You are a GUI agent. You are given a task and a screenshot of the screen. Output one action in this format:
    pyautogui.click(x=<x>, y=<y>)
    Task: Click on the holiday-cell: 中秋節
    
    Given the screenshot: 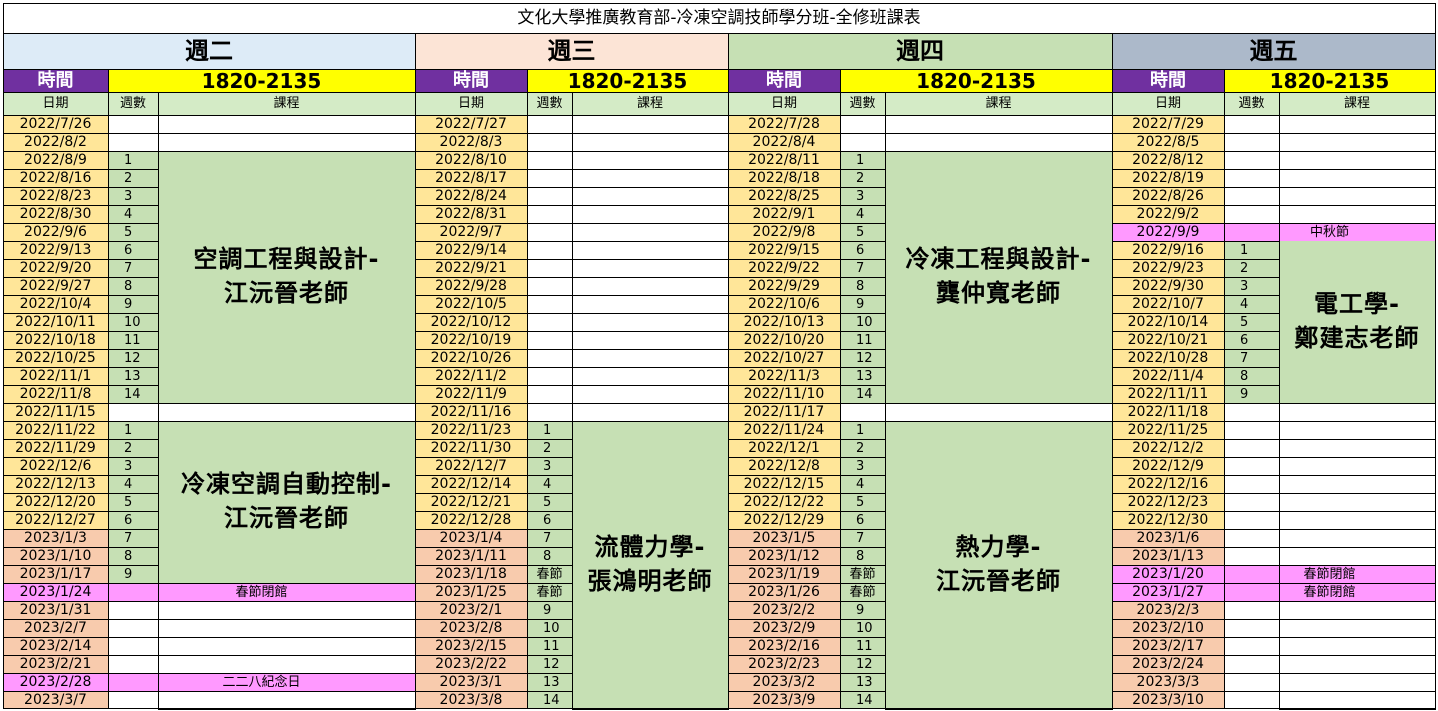 What is the action you would take?
    pyautogui.click(x=1329, y=232)
    